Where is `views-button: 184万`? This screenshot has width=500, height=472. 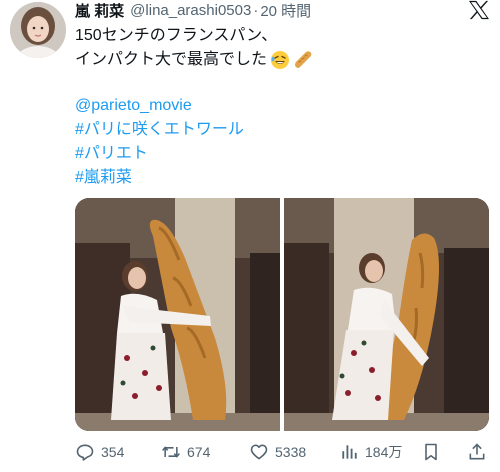
views-button: 184万 is located at coordinates (370, 452).